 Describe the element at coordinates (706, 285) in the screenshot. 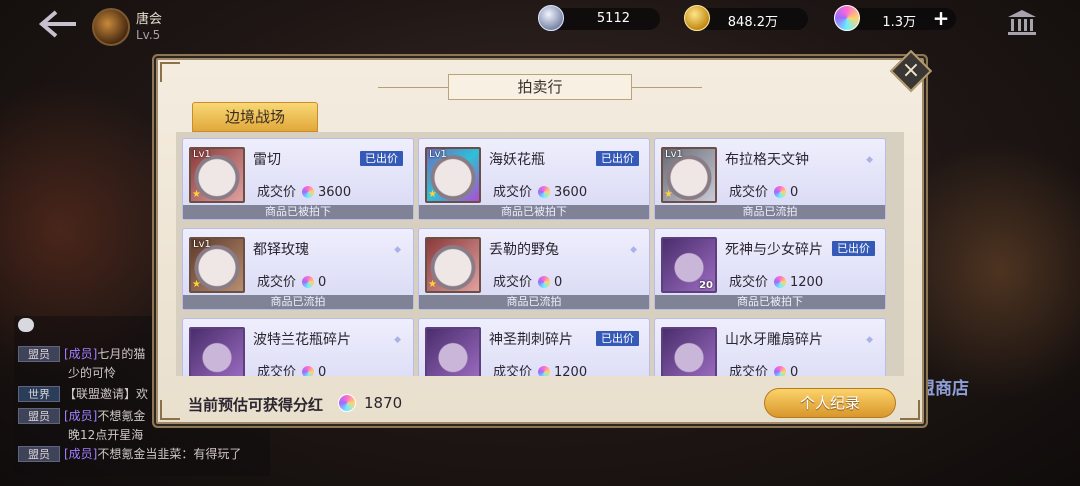

I see `item-count: 20` at that location.